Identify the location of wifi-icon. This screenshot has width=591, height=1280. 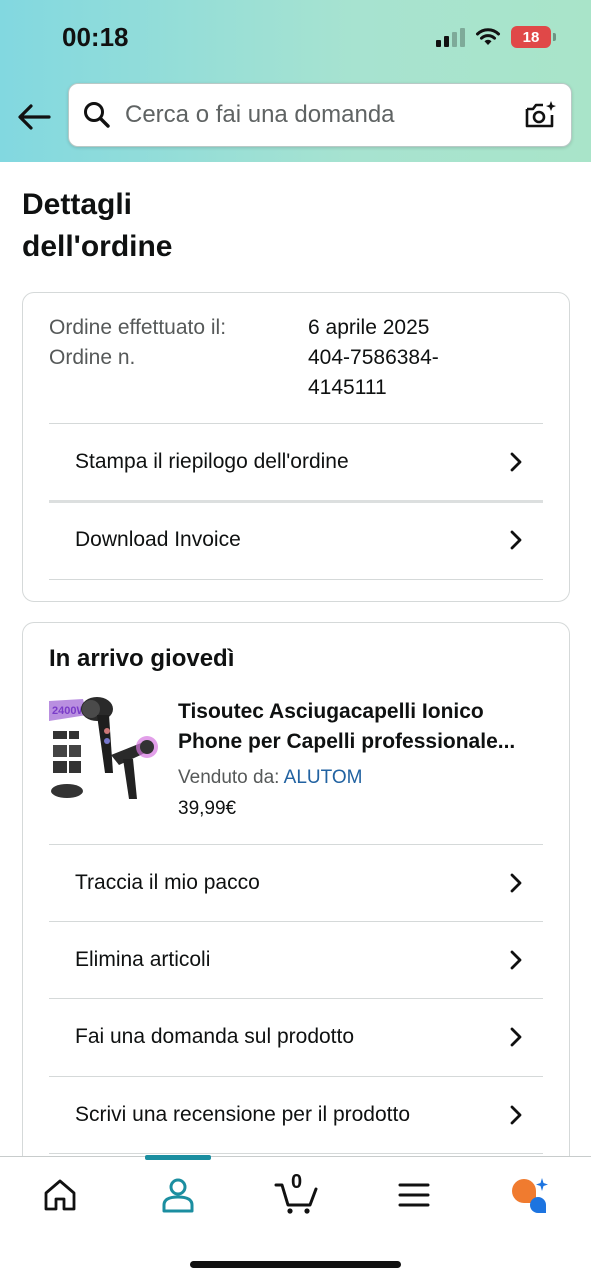
(488, 36).